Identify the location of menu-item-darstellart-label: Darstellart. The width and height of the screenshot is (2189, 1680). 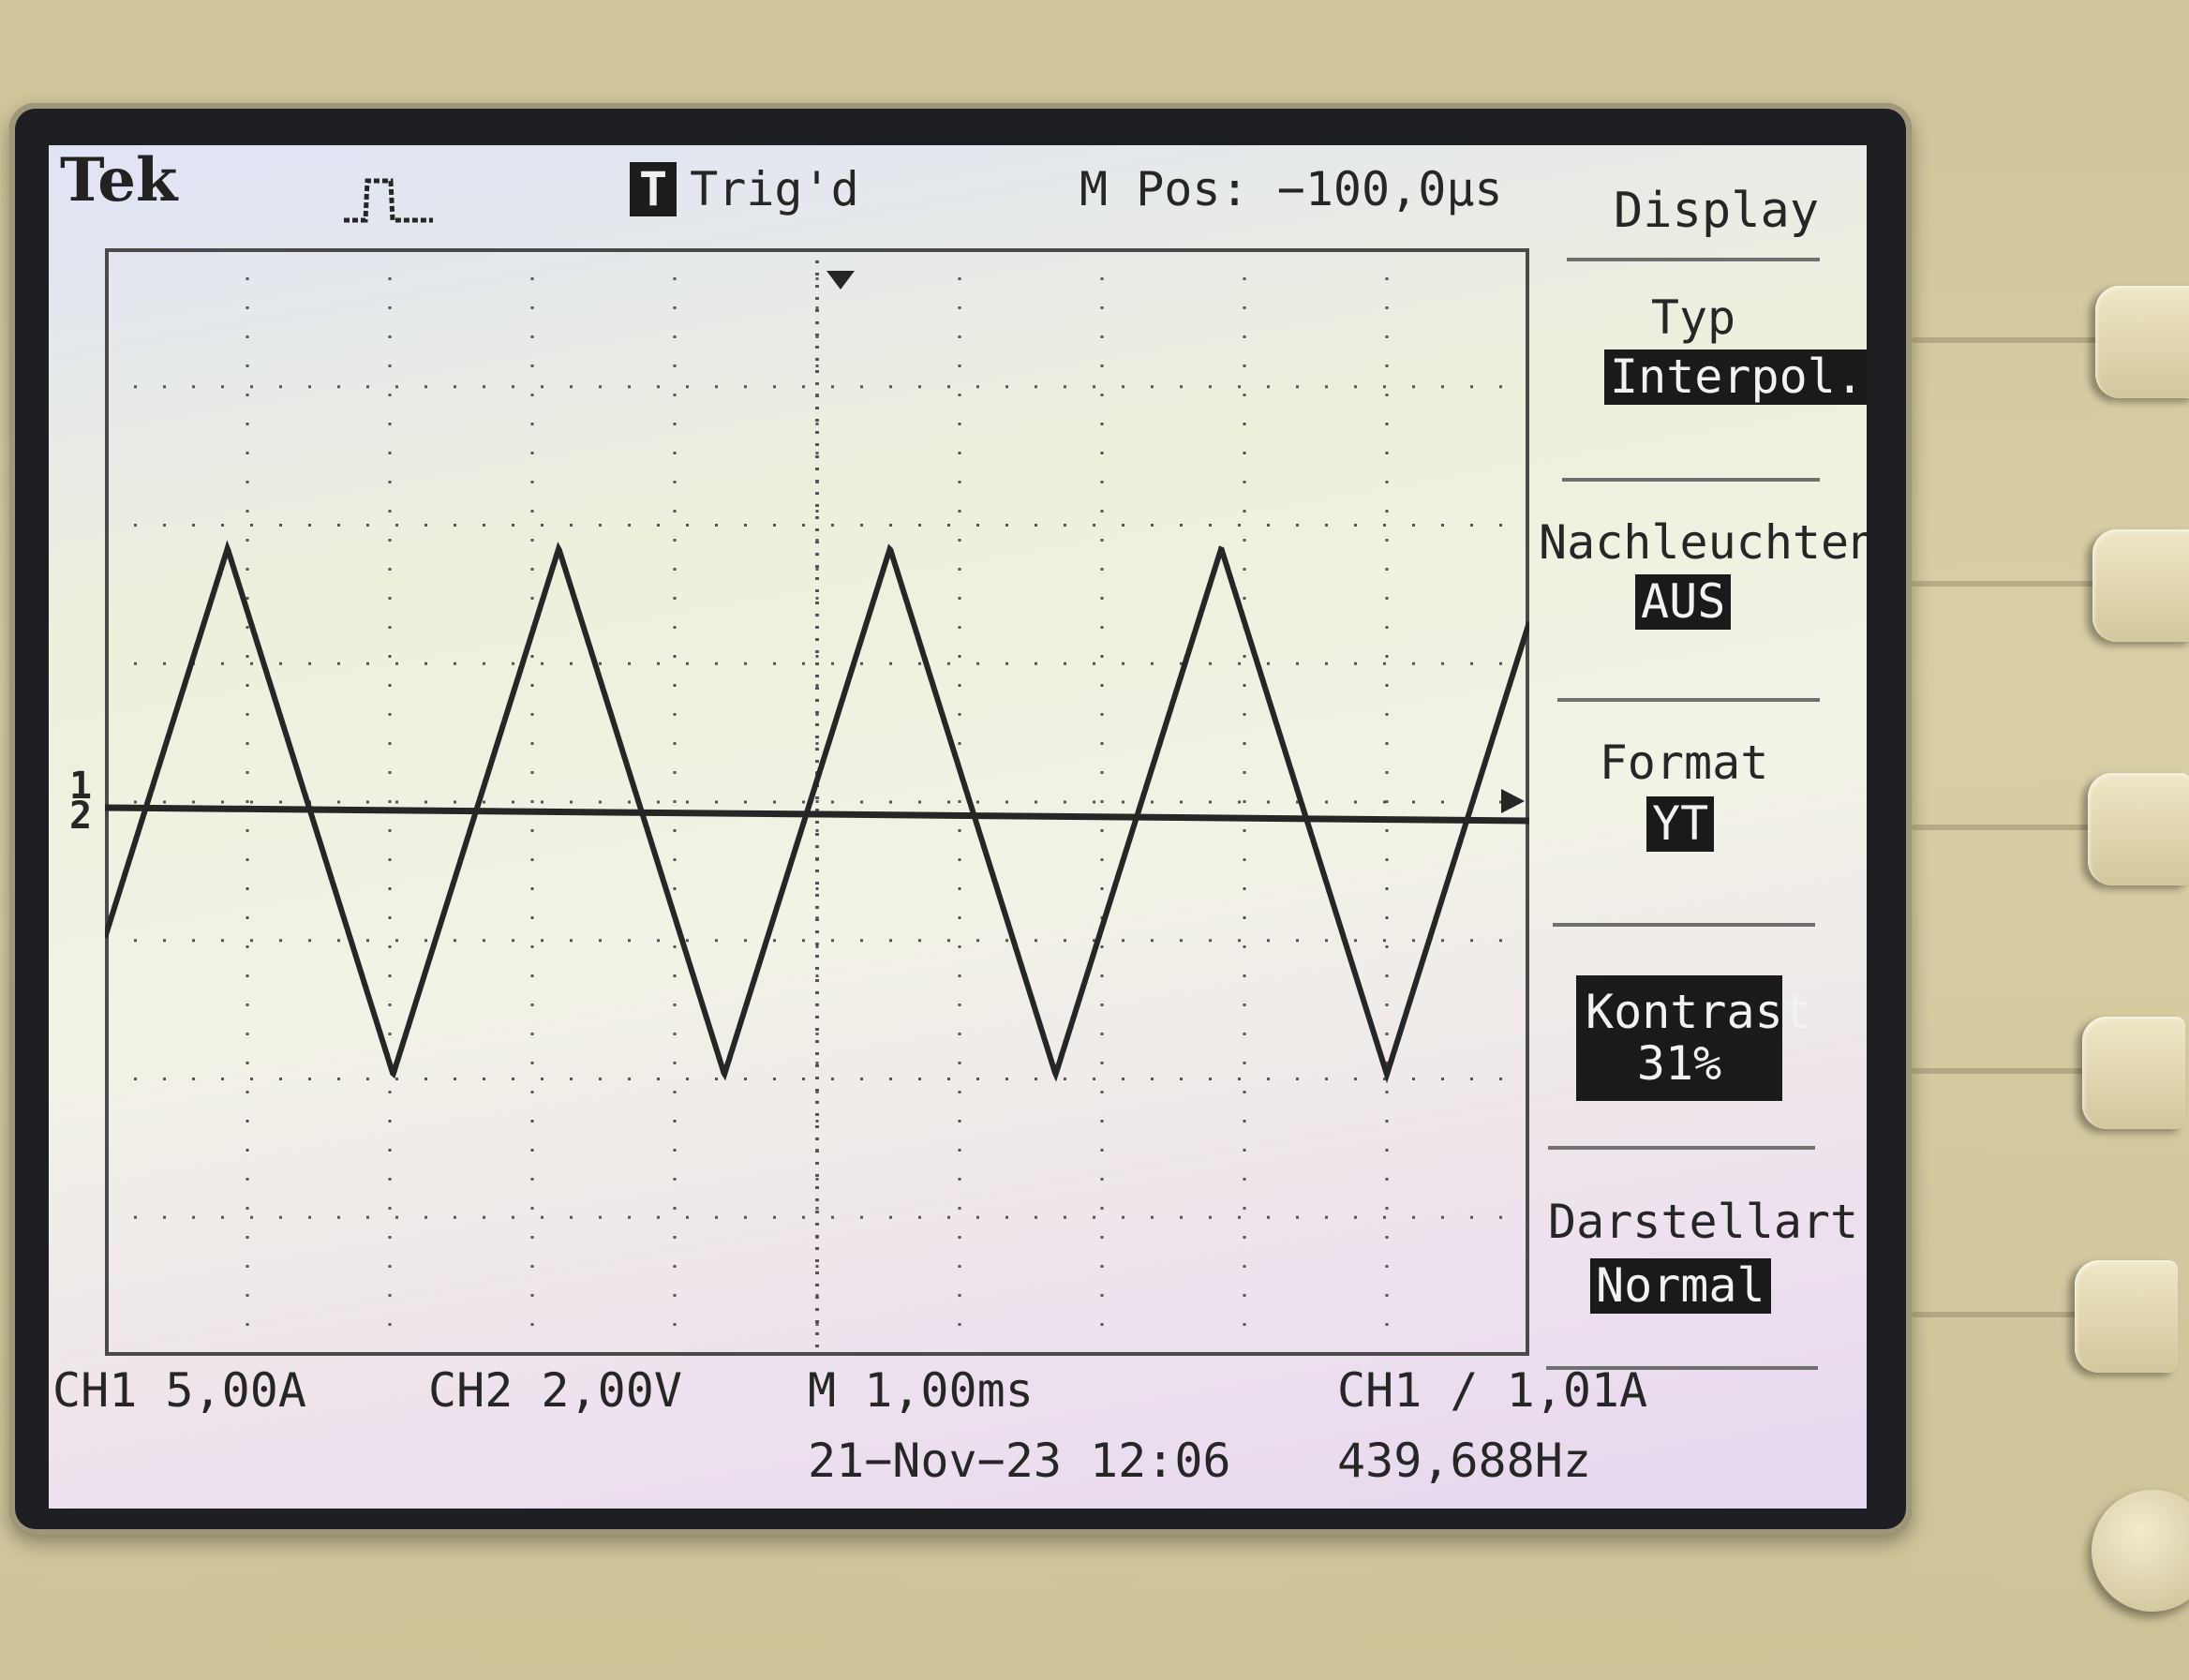
(1703, 1222).